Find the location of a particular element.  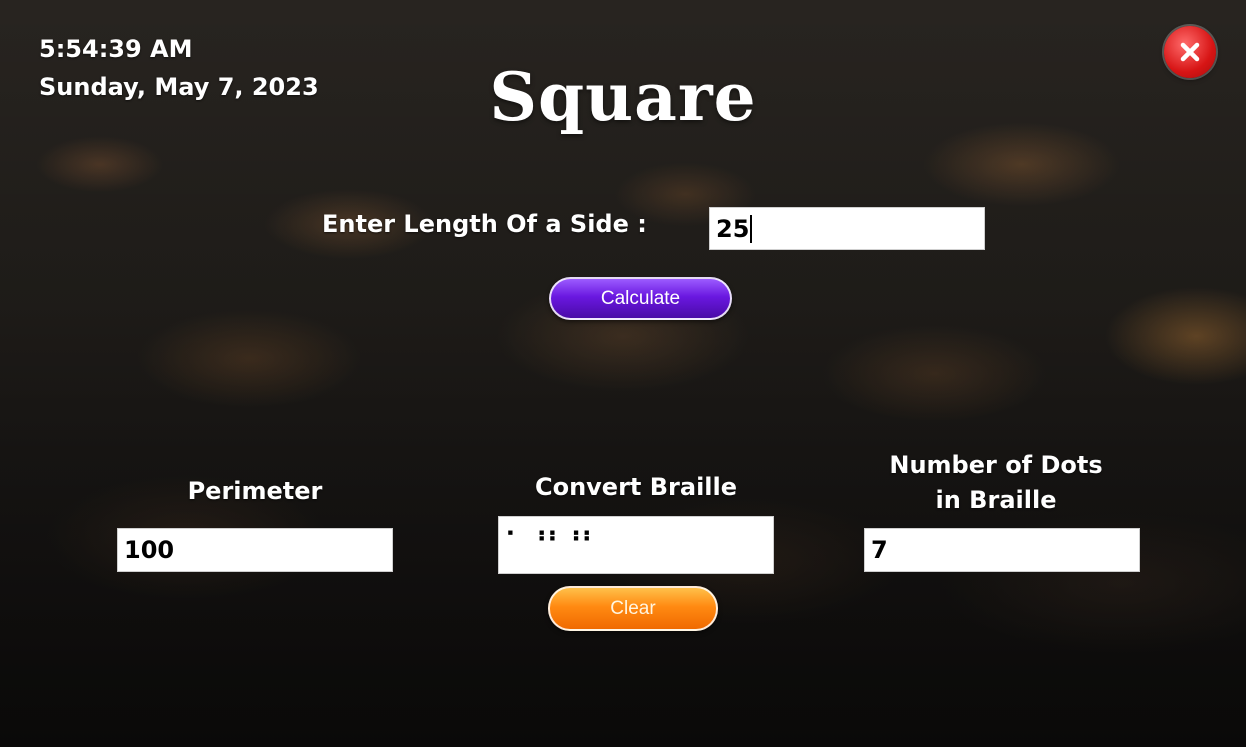

dots-count-output: 7 is located at coordinates (1002, 550).